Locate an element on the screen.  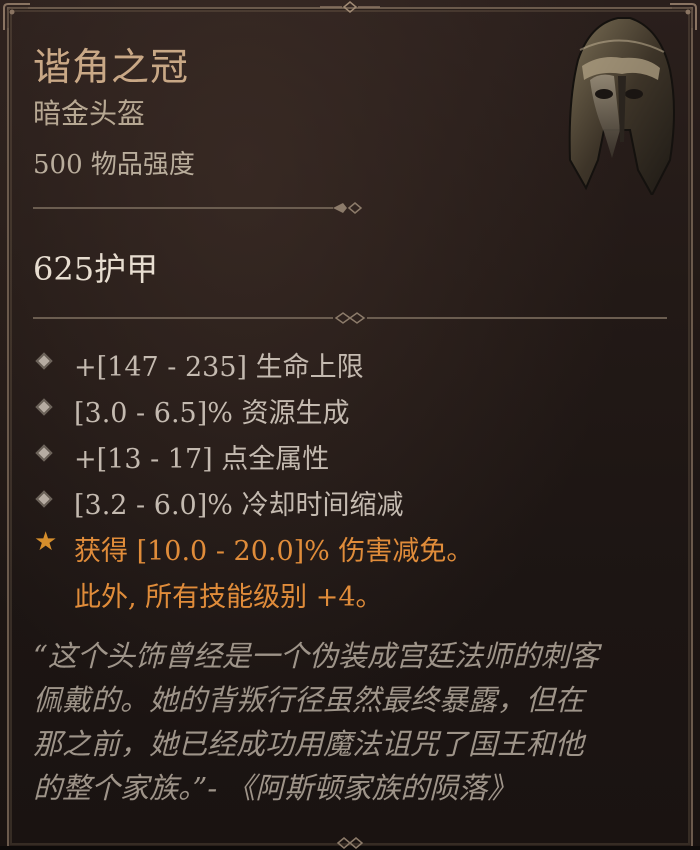
affix-item: +[13 - 17] 点全属性 is located at coordinates (356, 460).